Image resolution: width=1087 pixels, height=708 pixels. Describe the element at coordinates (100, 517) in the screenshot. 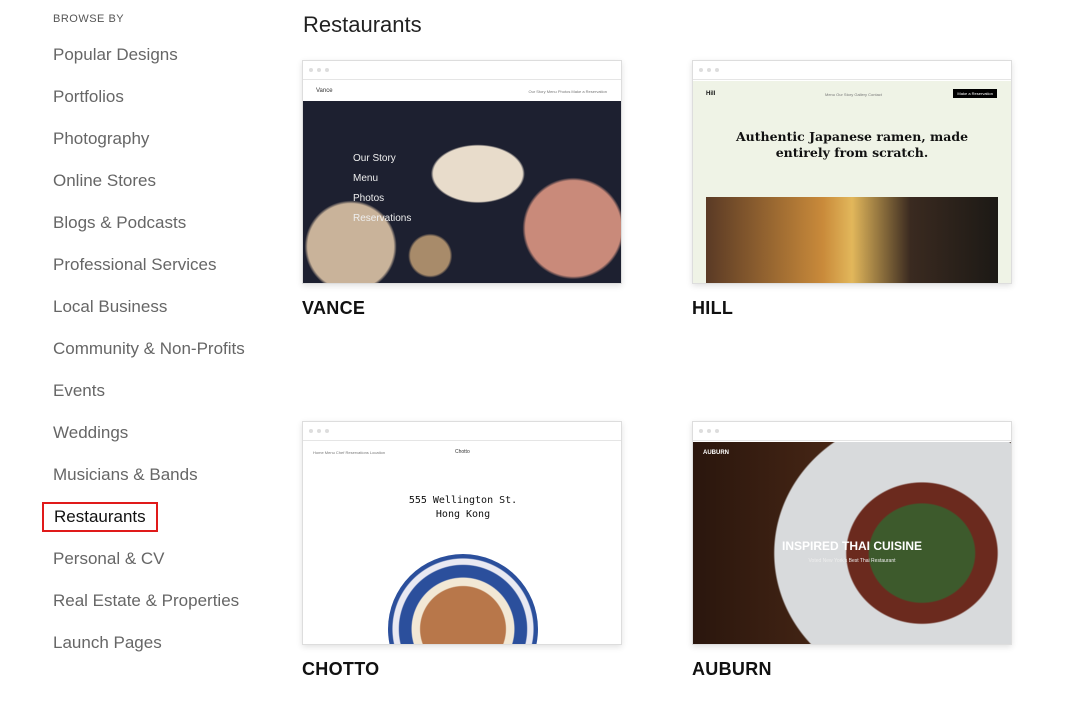

I see `sidebar-item-restaurants: Restaurants` at that location.